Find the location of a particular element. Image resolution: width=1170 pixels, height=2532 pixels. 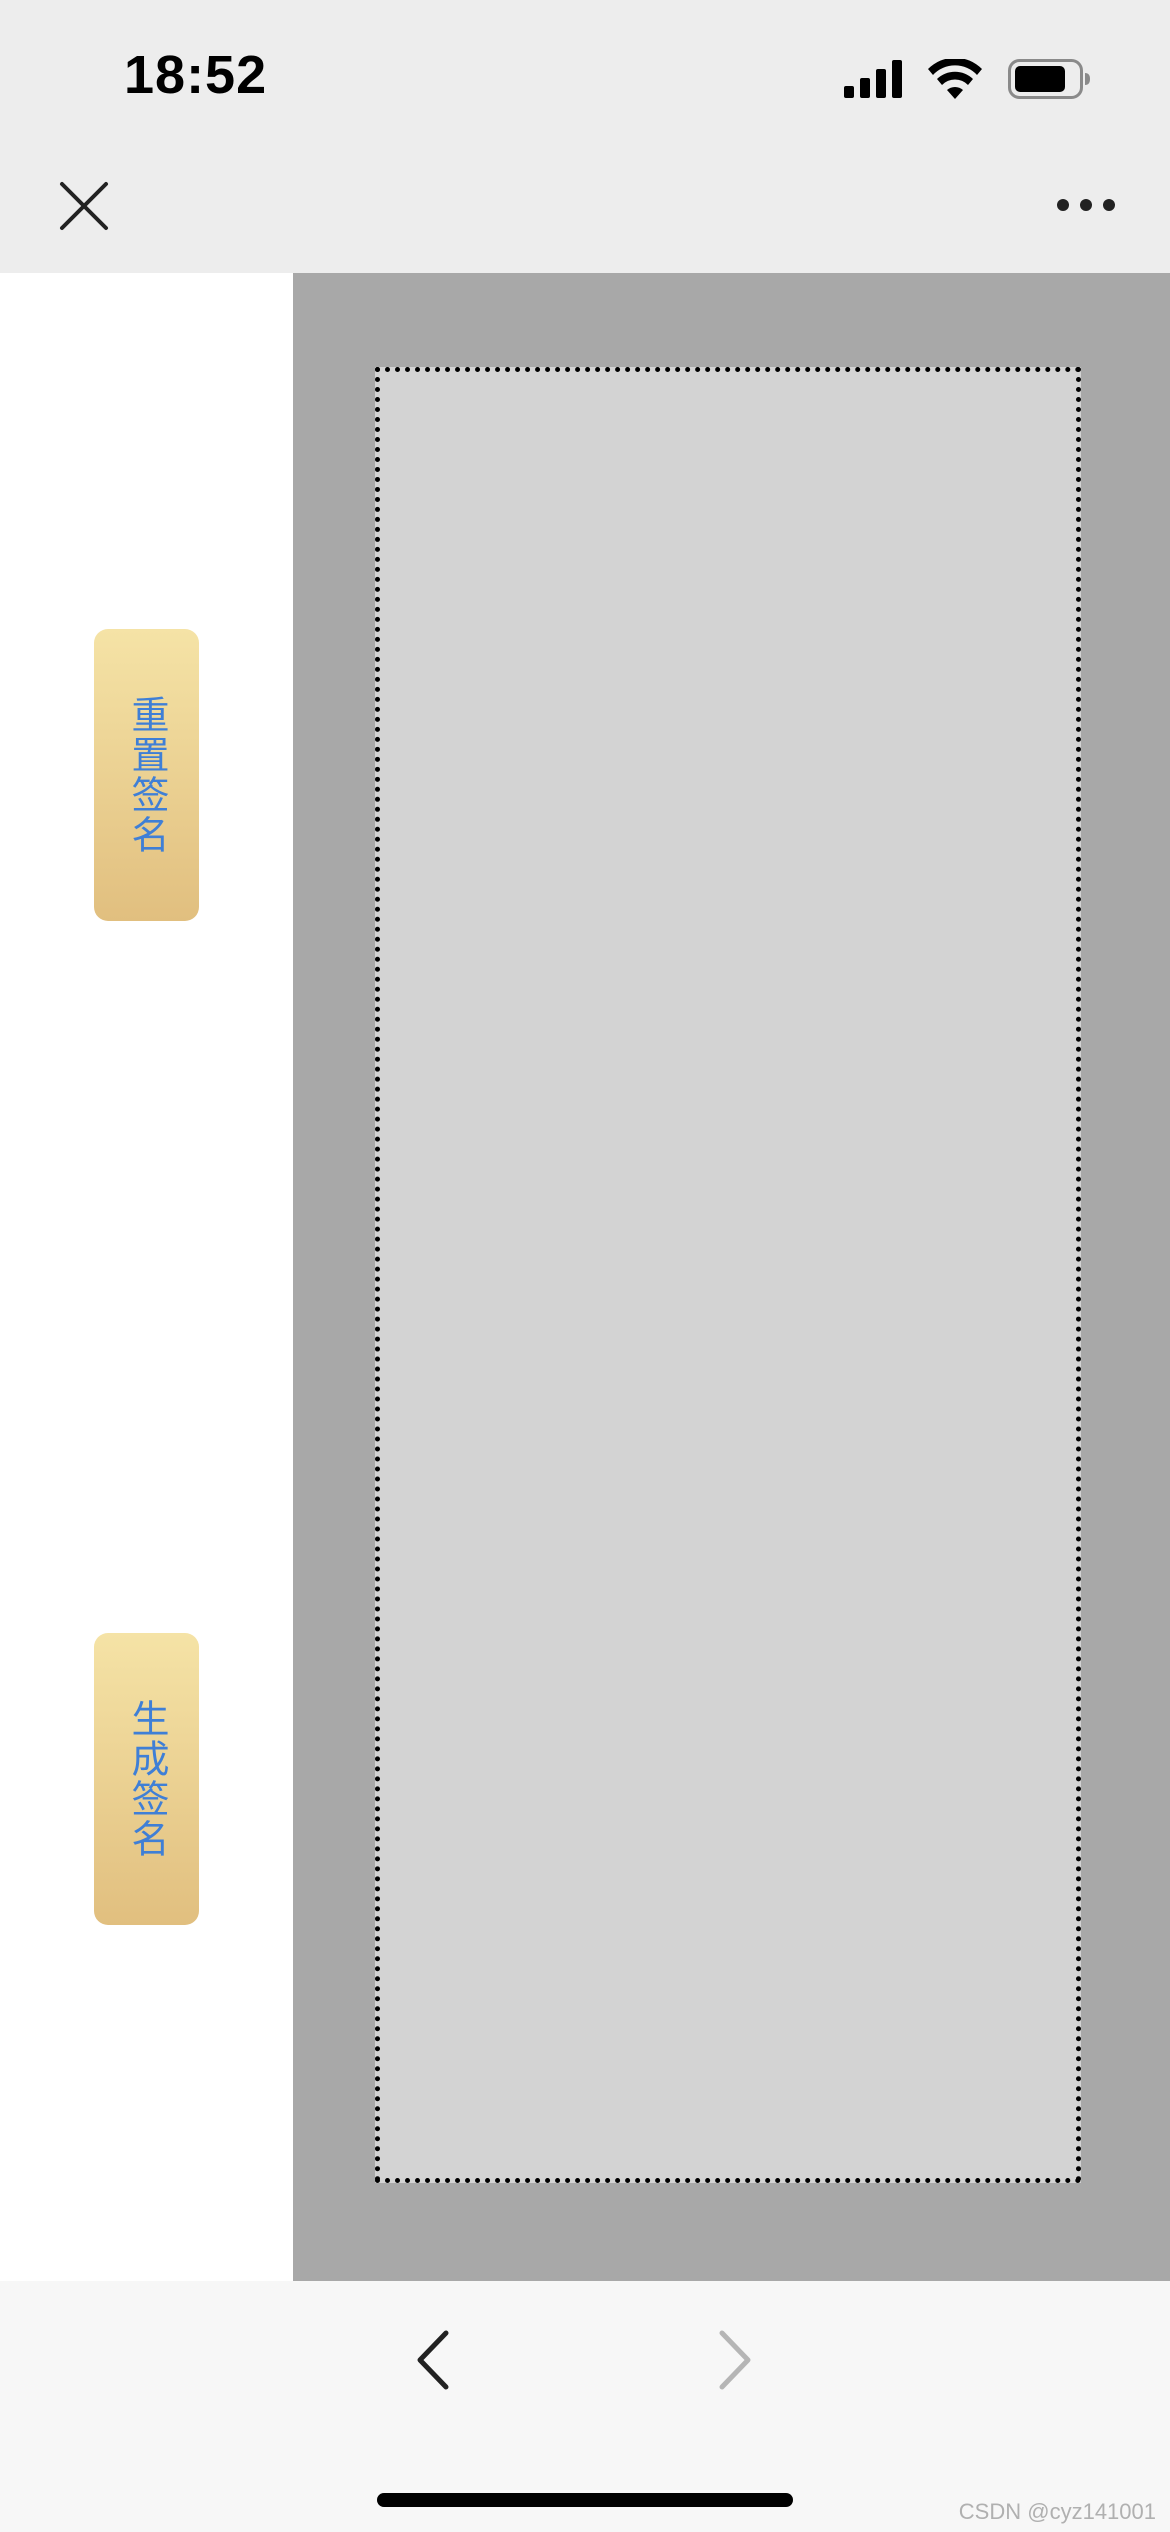

reset-signature-label: 重置签名 is located at coordinates (146, 775).